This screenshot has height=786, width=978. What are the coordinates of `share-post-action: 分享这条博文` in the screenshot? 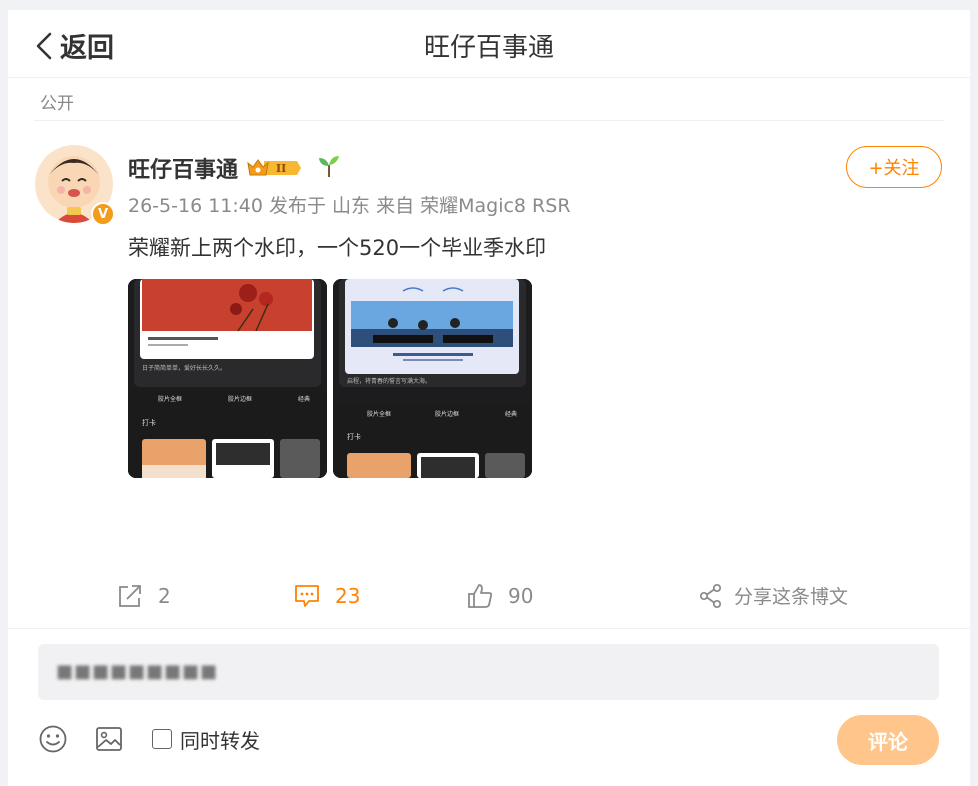 It's located at (773, 595).